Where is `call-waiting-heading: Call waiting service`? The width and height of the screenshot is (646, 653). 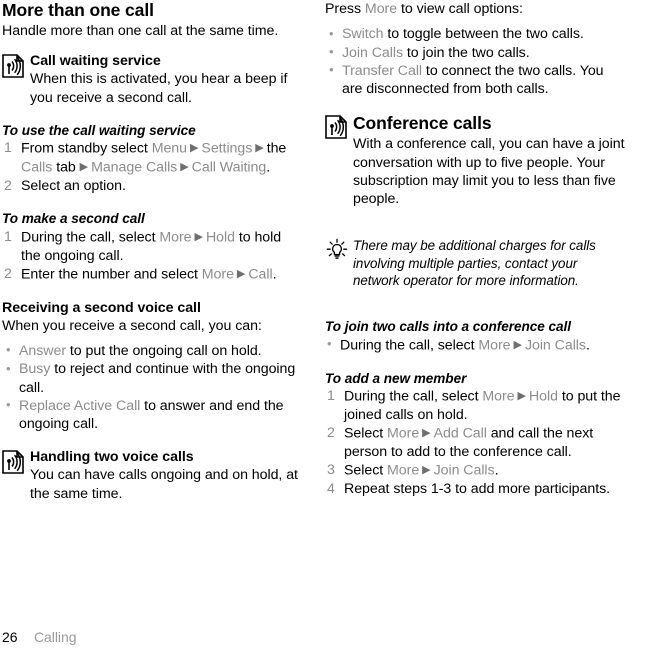 call-waiting-heading: Call waiting service is located at coordinates (95, 61).